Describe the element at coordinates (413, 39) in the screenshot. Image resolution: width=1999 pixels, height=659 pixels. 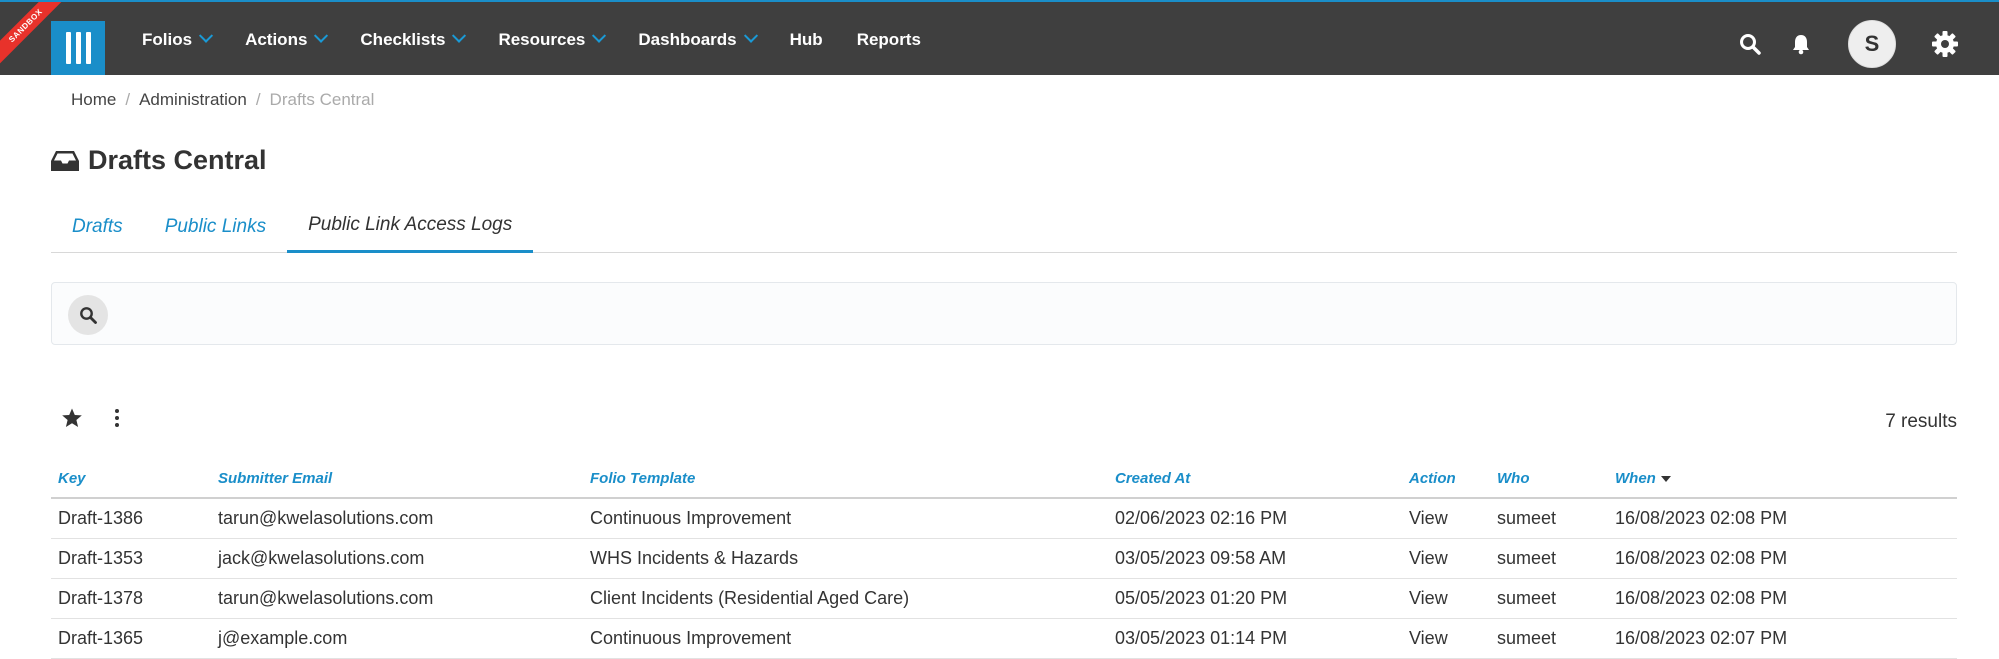
I see `nav-checklists: Checklists` at that location.